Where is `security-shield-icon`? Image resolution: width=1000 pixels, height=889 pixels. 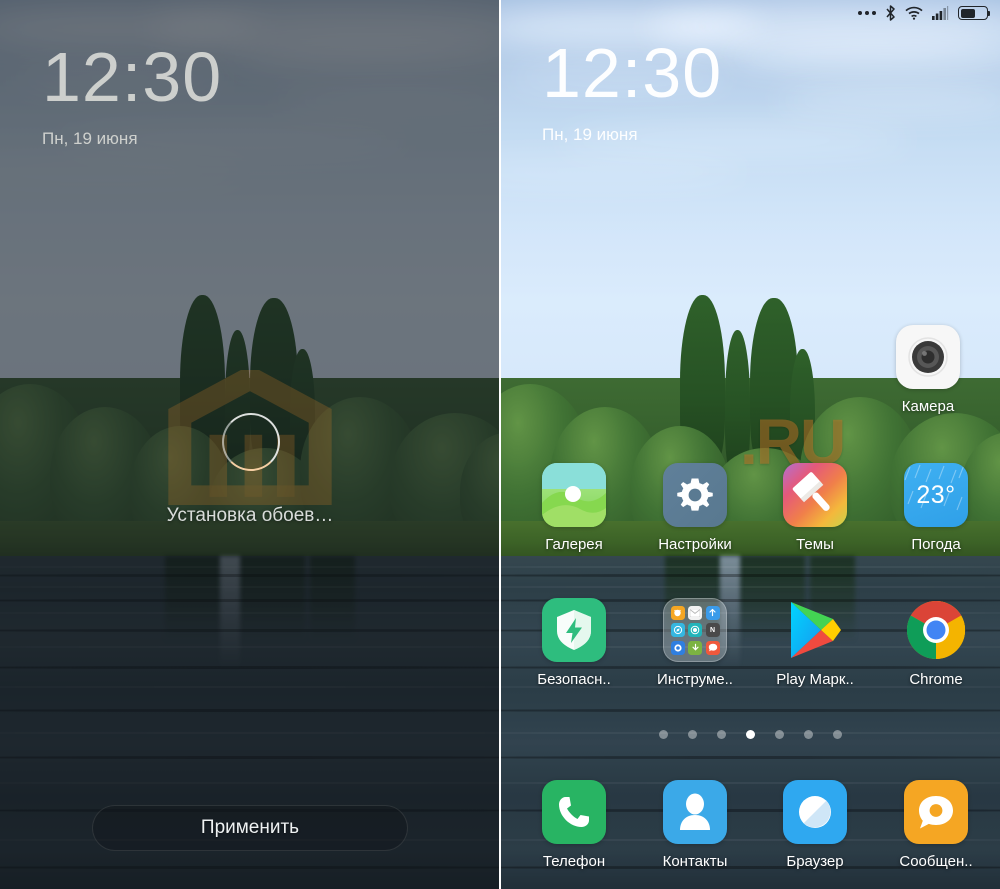 security-shield-icon is located at coordinates (574, 630).